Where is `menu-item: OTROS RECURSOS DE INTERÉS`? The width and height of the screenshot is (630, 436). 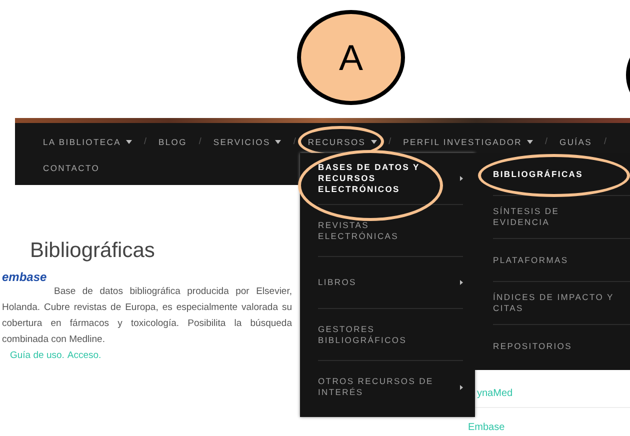
menu-item: OTROS RECURSOS DE INTERÉS is located at coordinates (380, 387).